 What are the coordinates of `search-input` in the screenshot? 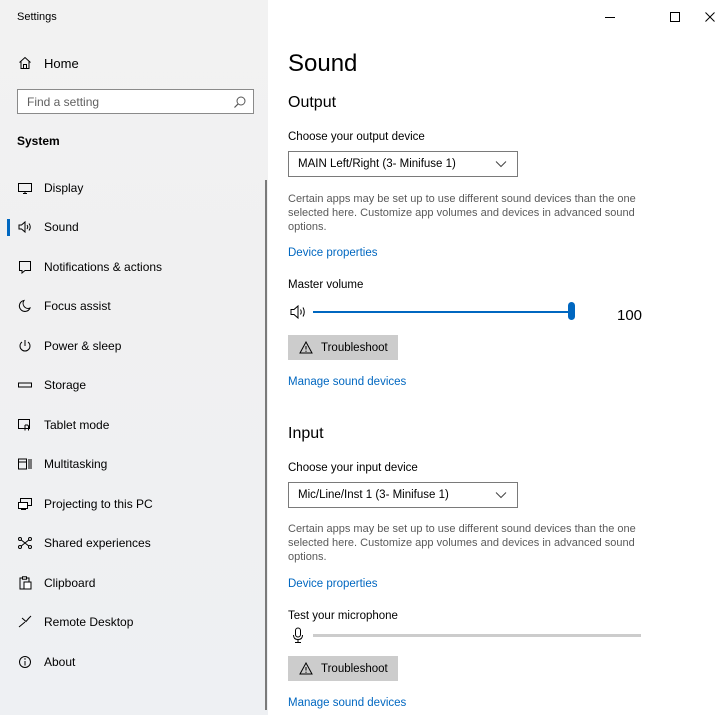 It's located at (127, 101).